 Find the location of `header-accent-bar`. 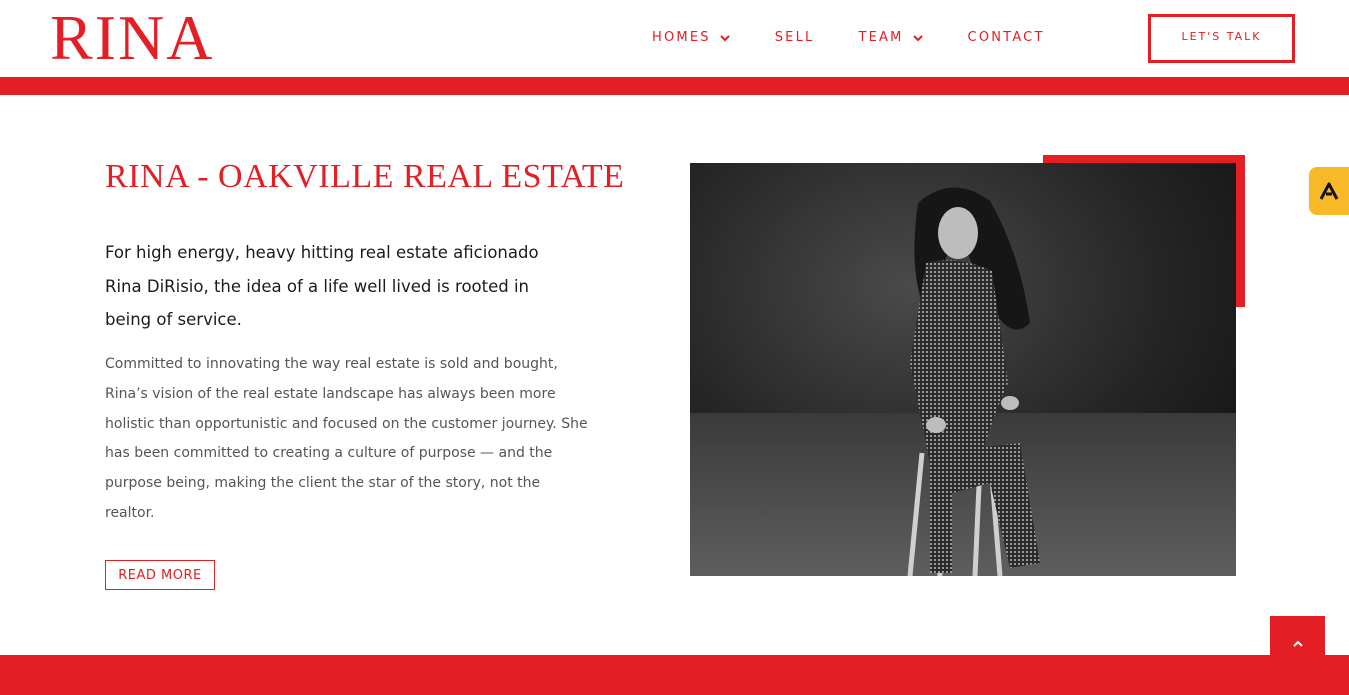

header-accent-bar is located at coordinates (674, 86).